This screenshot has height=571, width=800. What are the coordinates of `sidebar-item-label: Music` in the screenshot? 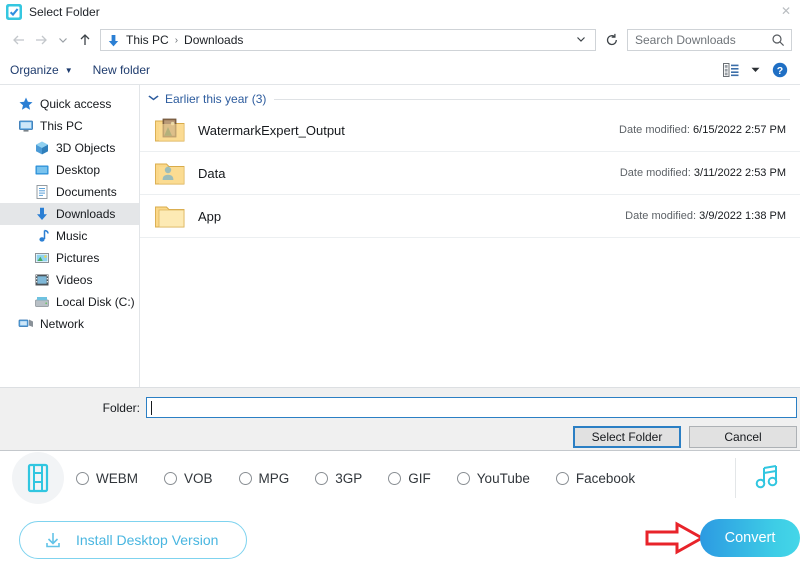 It's located at (72, 236).